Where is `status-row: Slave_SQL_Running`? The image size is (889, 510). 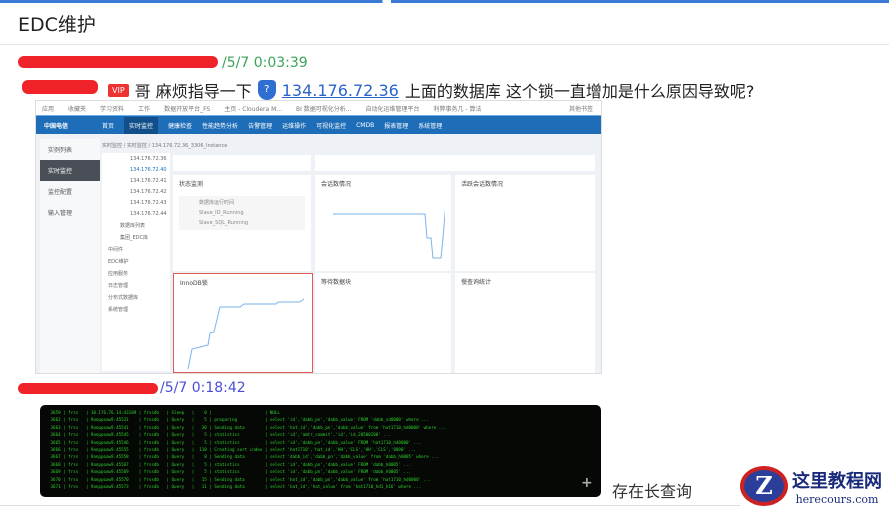 status-row: Slave_SQL_Running is located at coordinates (224, 223).